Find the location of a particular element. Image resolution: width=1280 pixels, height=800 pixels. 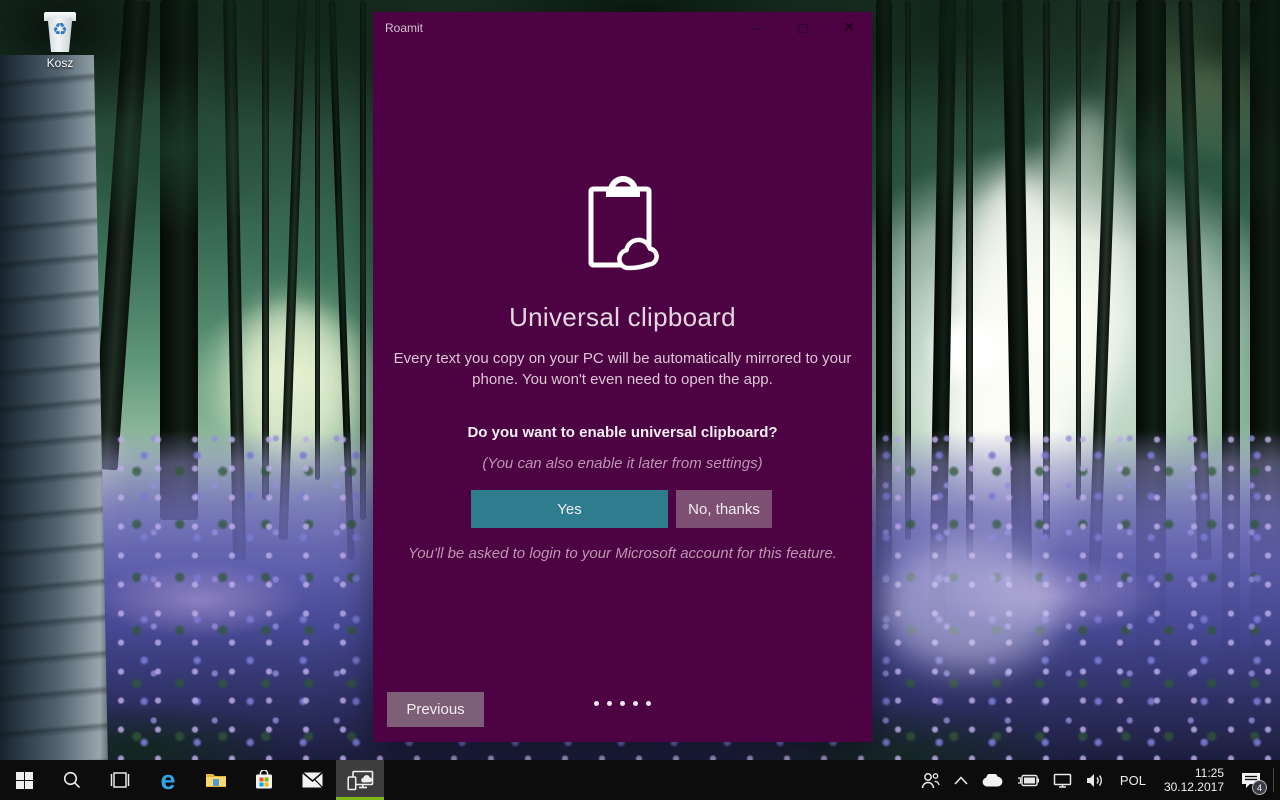

clock: 11:25 30.12.2017 is located at coordinates (1194, 780).